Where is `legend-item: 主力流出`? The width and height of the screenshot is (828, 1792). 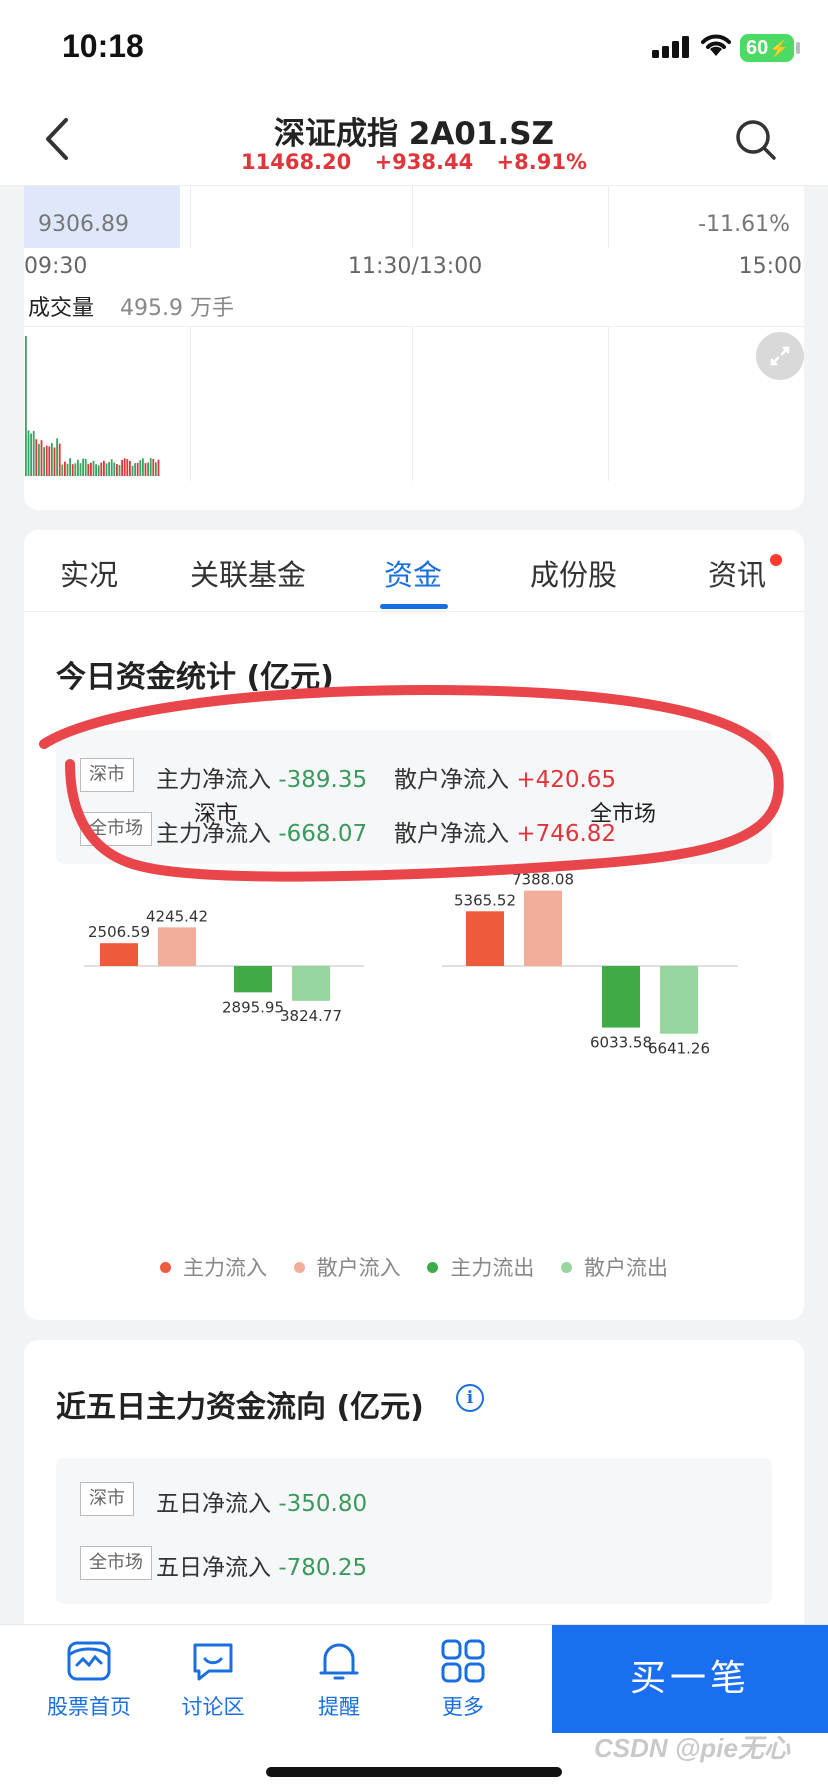
legend-item: 主力流出 is located at coordinates (480, 1267).